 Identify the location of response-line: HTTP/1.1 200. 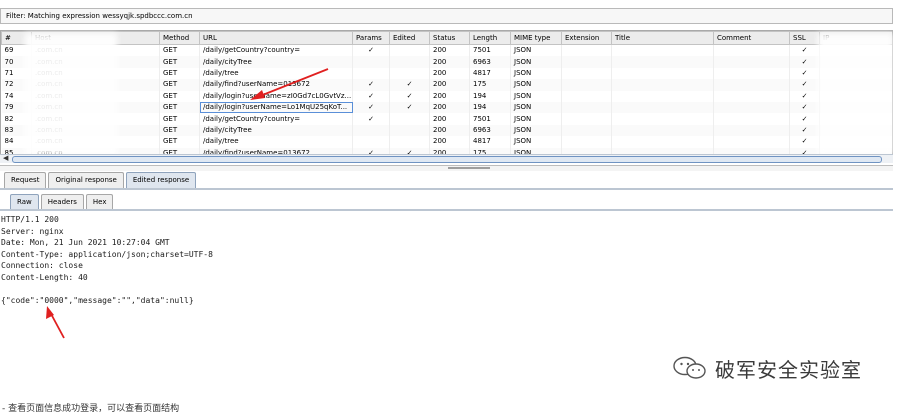
(30, 219).